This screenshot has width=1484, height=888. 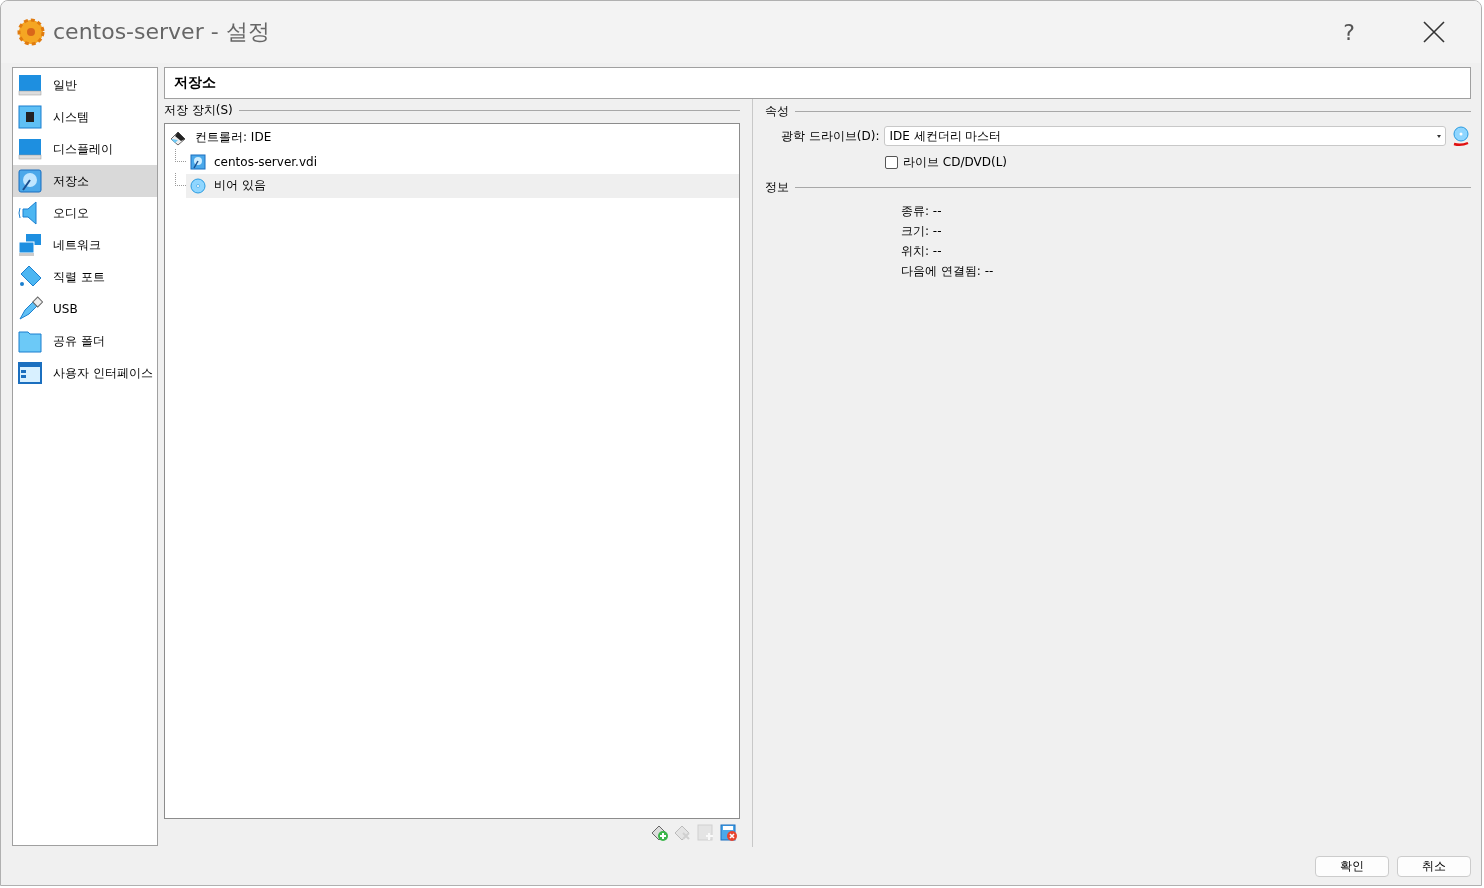 What do you see at coordinates (30, 149) in the screenshot?
I see `display-icon` at bounding box center [30, 149].